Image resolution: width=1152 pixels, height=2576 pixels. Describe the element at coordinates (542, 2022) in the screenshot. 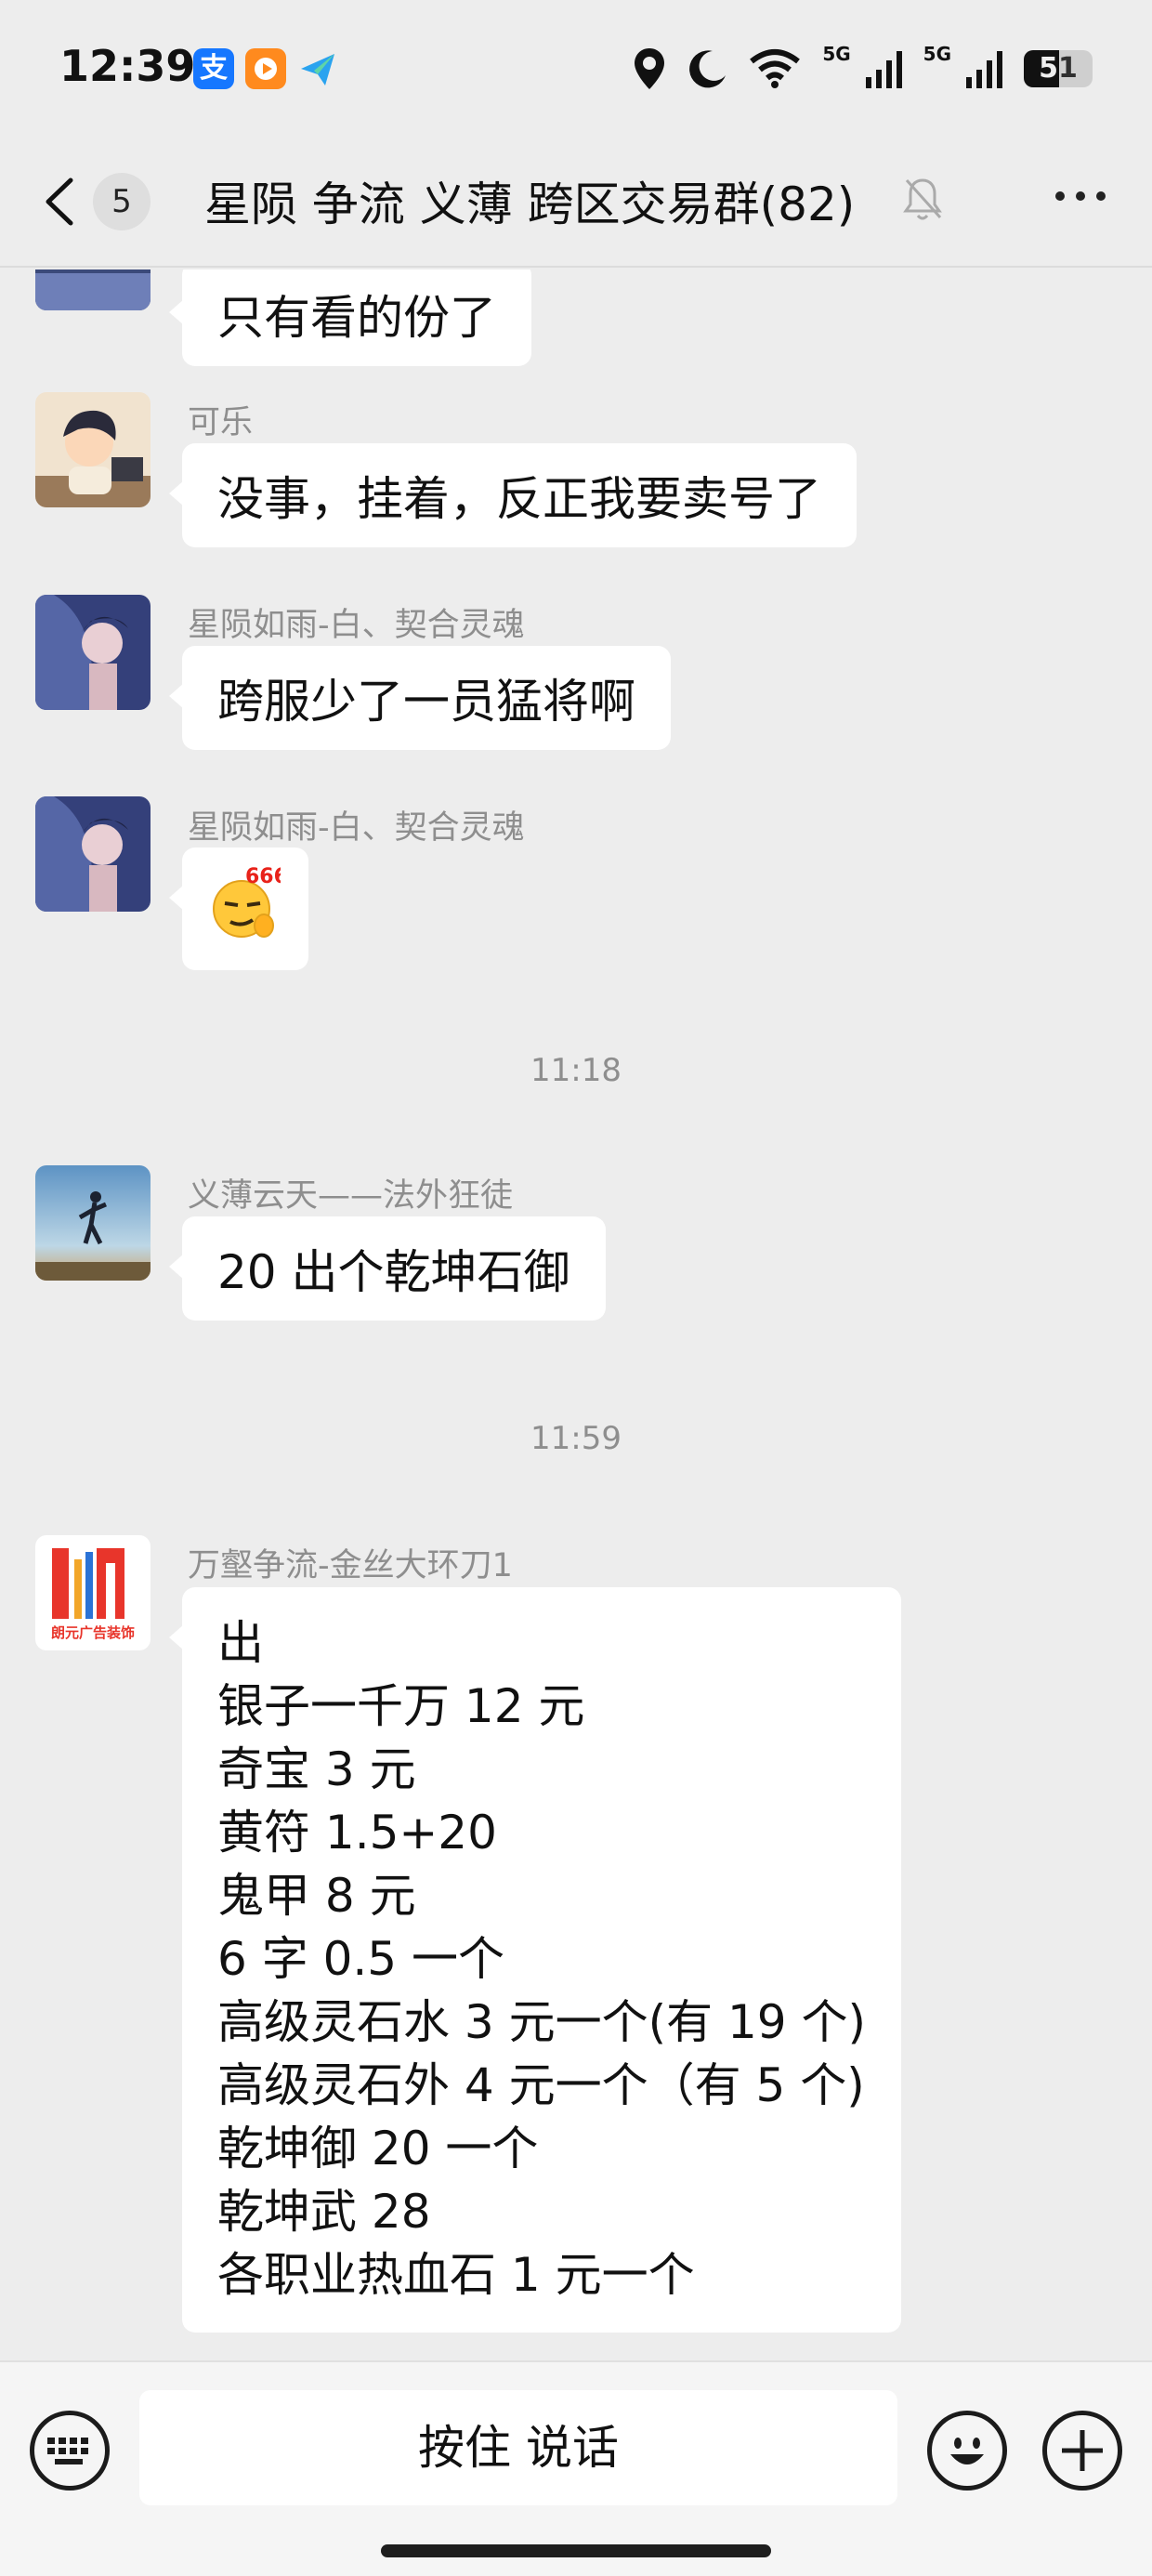

I see `message-line: 高级灵石水 3 元一个(有 19 个)` at that location.